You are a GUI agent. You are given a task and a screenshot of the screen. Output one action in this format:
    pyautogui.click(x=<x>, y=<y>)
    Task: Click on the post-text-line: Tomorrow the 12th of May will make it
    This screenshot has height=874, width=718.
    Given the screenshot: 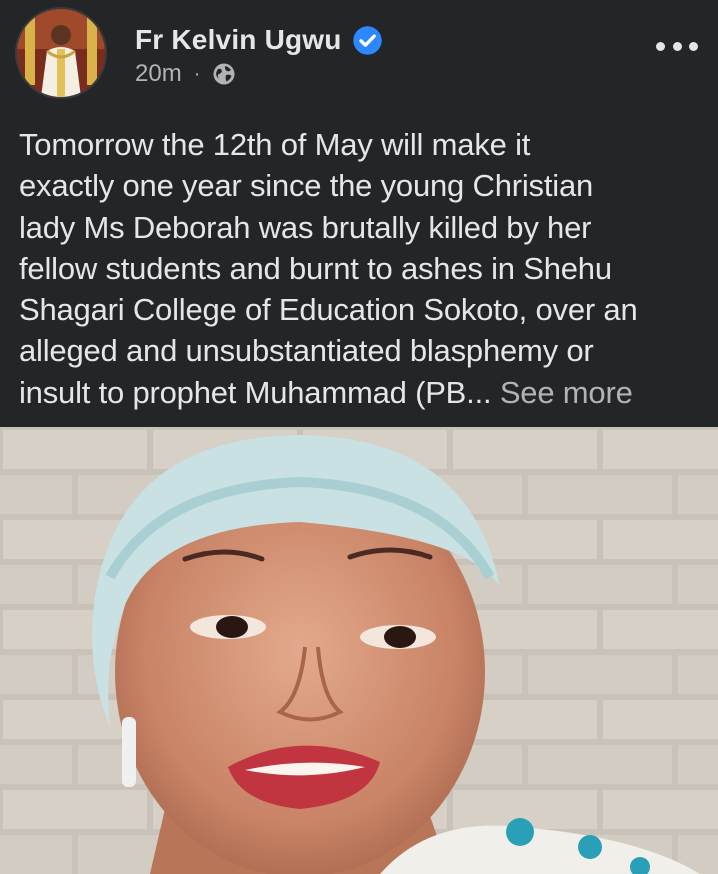 What is the action you would take?
    pyautogui.click(x=275, y=144)
    